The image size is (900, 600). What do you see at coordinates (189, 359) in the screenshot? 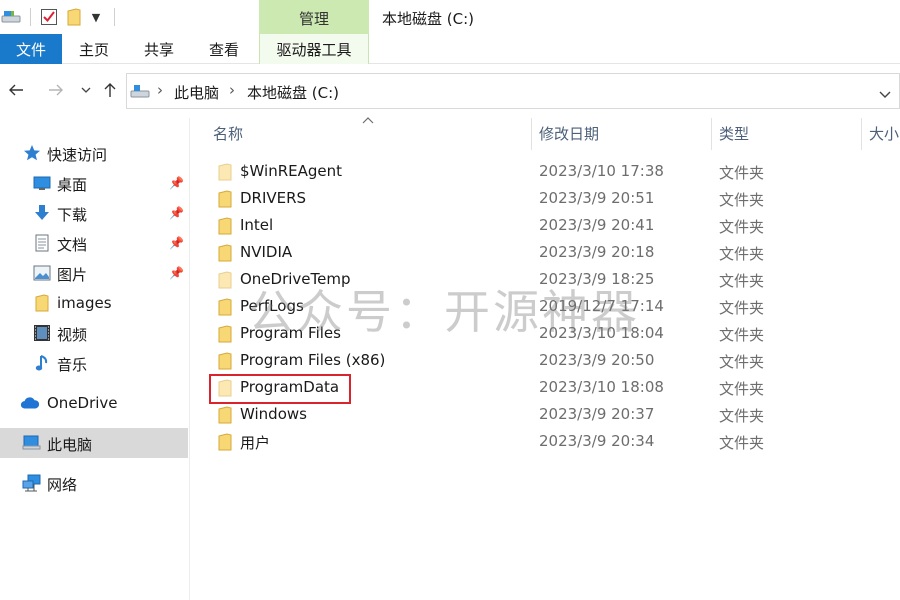
I see `pane-divider` at bounding box center [189, 359].